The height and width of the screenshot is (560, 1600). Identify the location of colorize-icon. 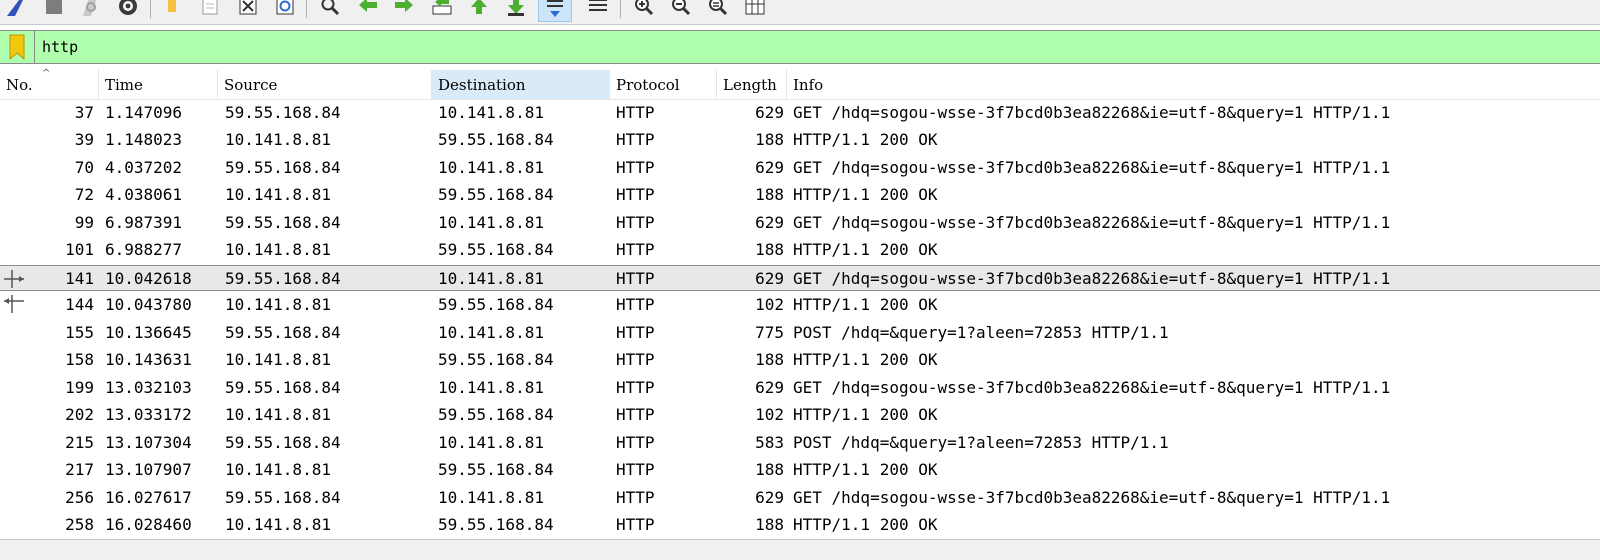
(598, 10).